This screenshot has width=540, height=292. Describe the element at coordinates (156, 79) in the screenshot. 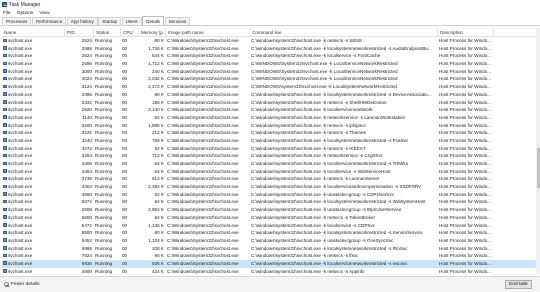

I see `cell-memory: 2,032 K` at that location.